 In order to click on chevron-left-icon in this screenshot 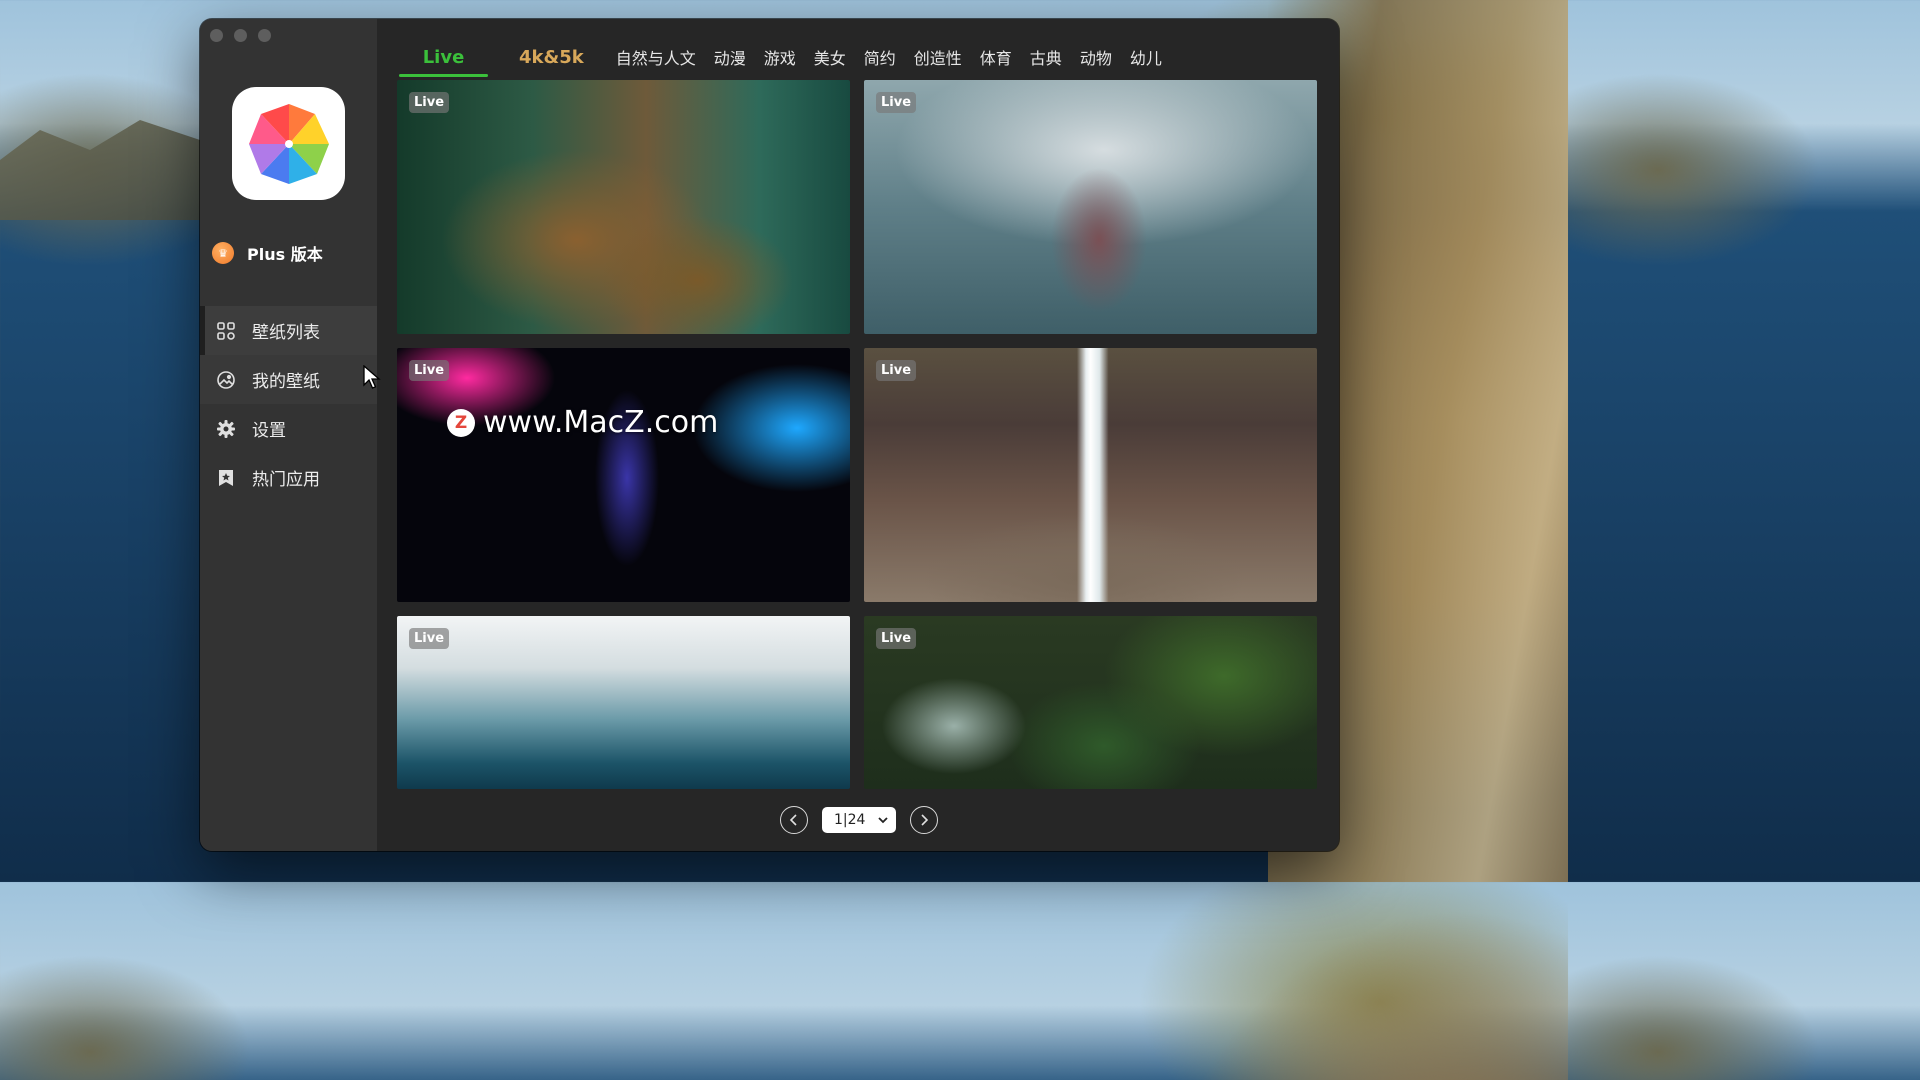, I will do `click(793, 820)`.